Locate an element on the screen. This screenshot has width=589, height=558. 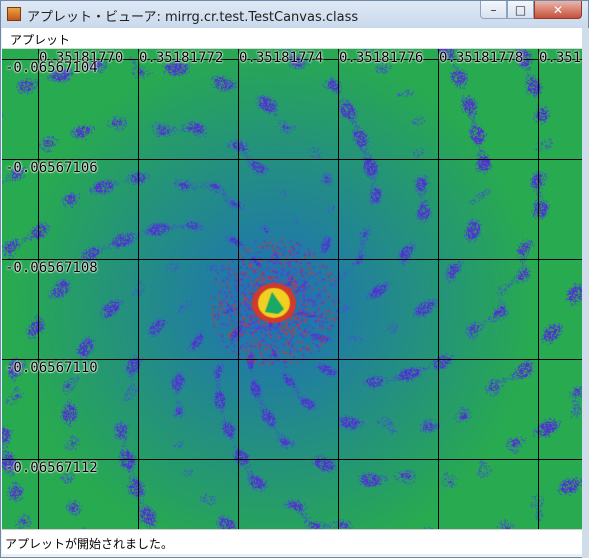
x-coordinate-label: 0.35181774 is located at coordinates (281, 58).